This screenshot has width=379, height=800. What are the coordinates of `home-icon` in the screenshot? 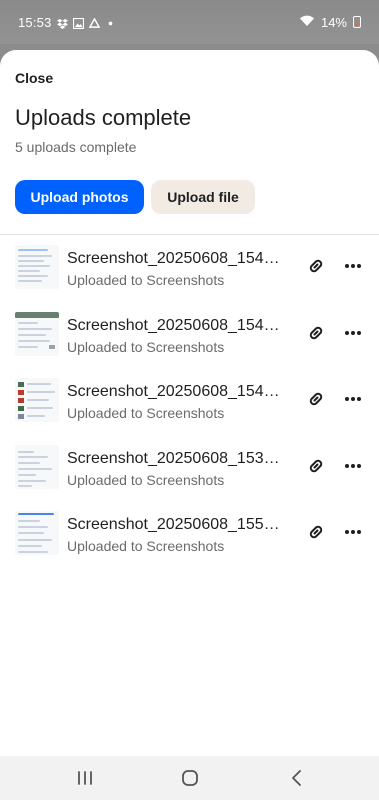 It's located at (190, 778).